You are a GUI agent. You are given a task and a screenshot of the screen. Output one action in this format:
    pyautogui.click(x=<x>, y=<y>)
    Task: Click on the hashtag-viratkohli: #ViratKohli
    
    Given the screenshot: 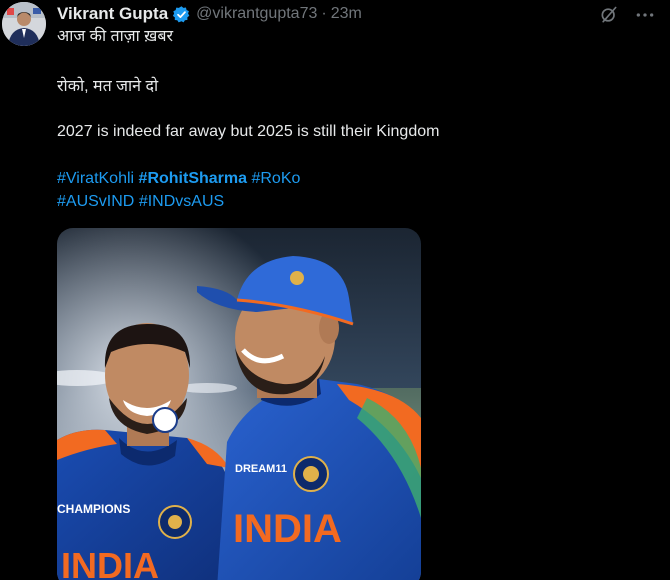 What is the action you would take?
    pyautogui.click(x=95, y=178)
    